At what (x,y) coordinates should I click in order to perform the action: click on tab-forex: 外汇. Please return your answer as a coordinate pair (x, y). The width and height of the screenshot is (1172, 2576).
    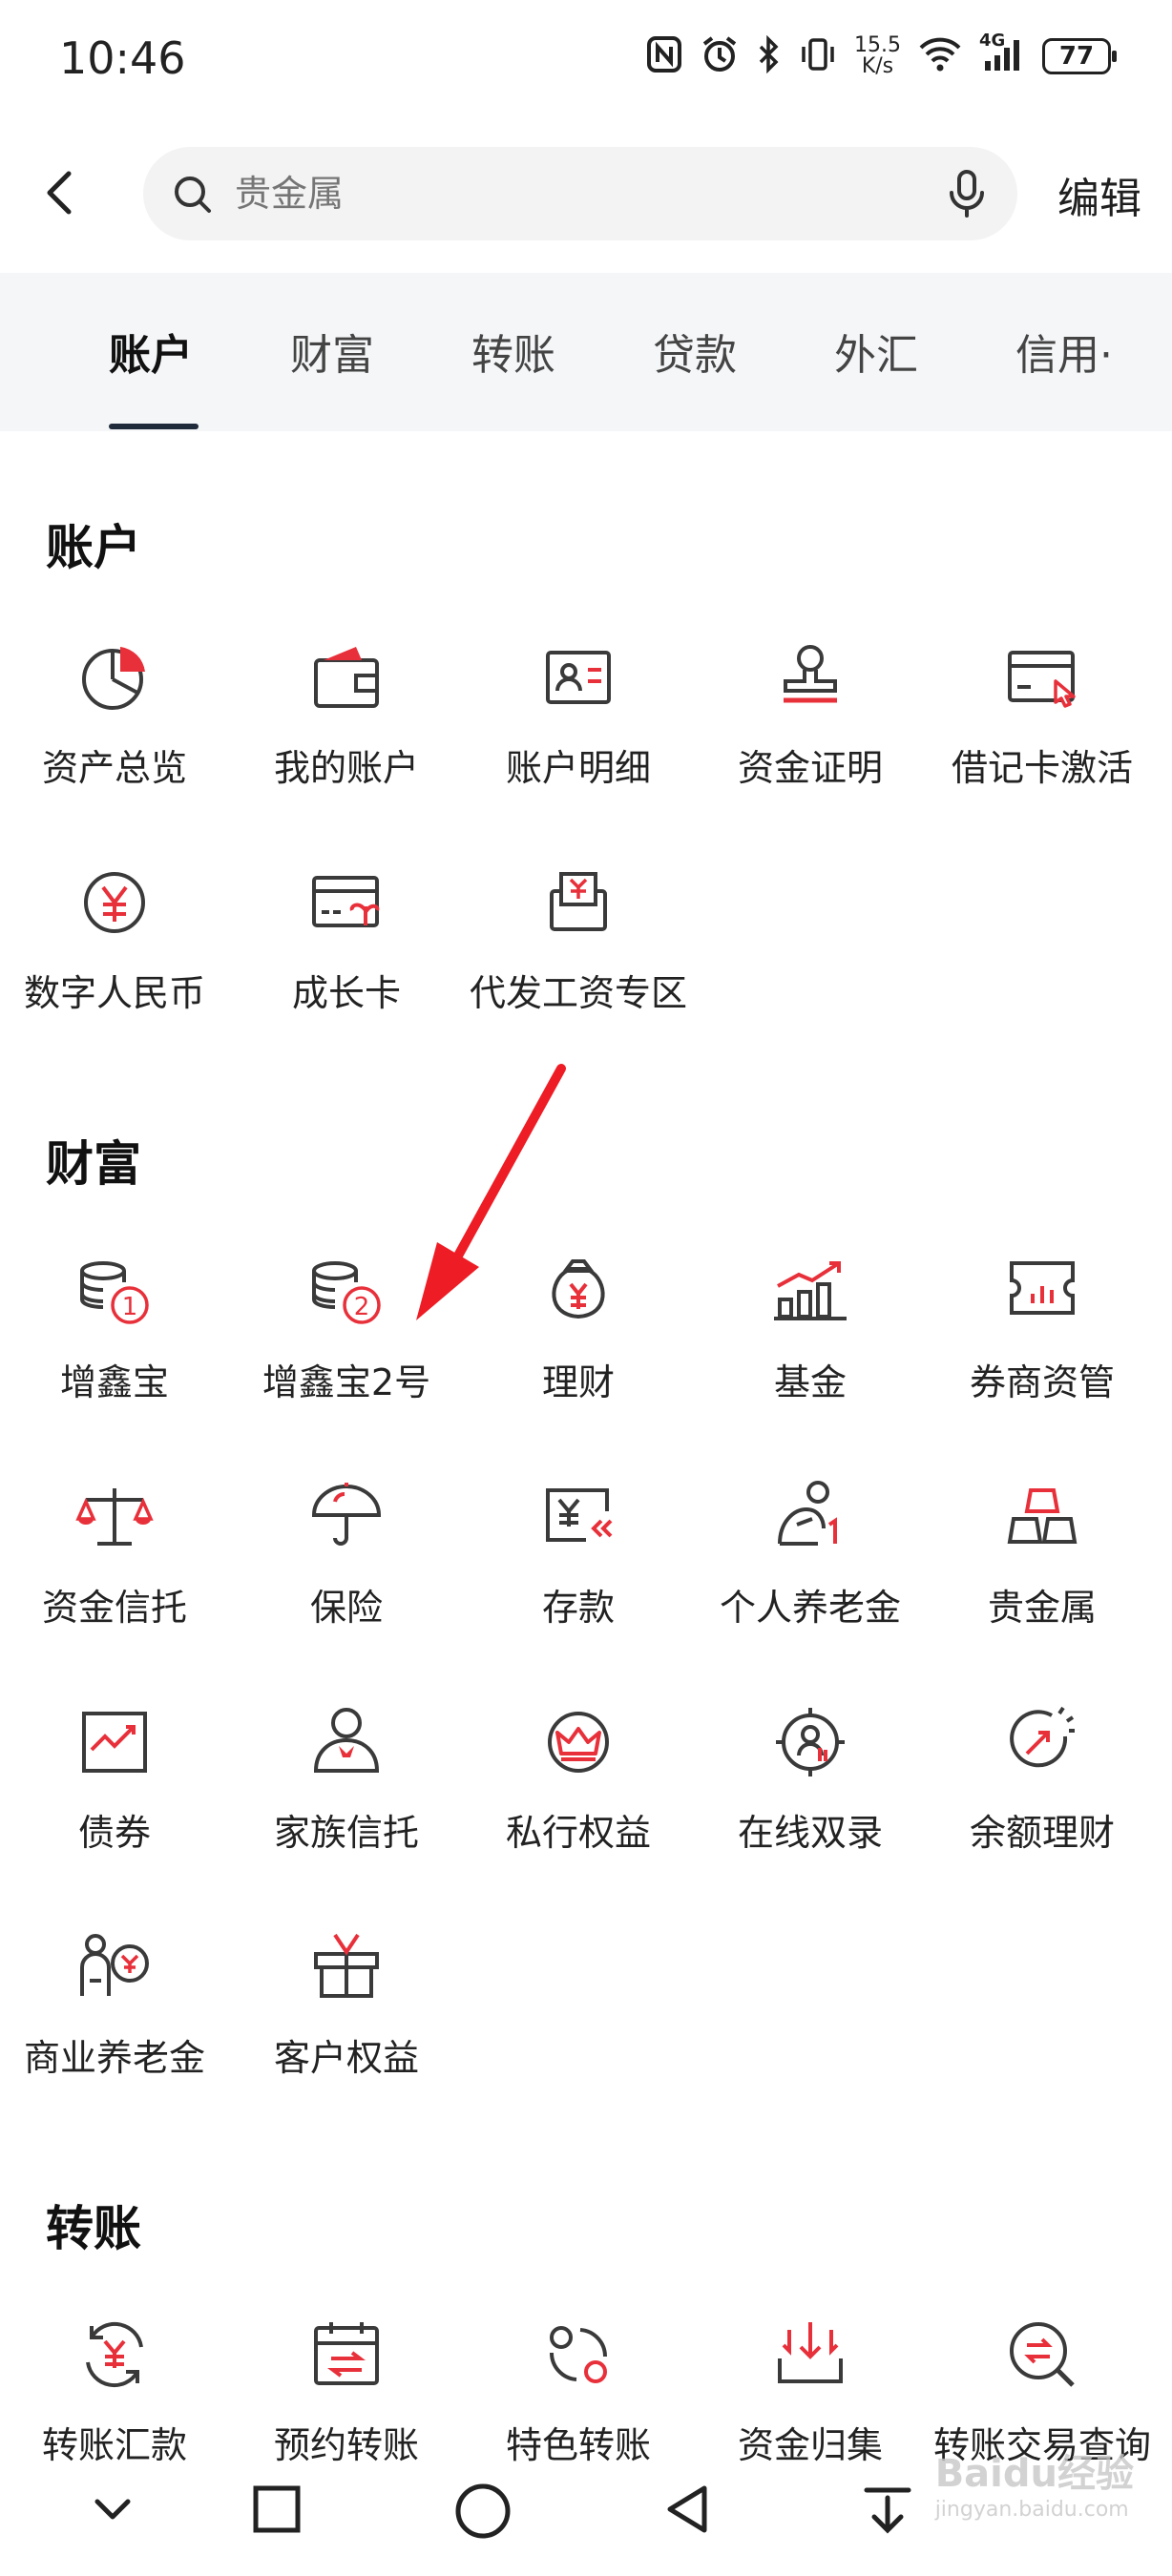
    Looking at the image, I should click on (876, 351).